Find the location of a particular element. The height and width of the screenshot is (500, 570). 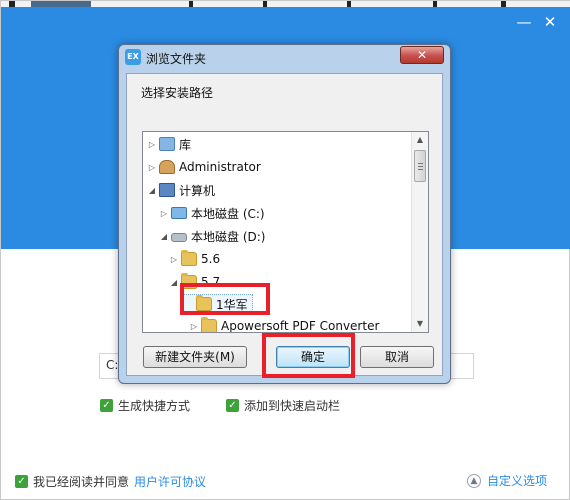

dialog-titlebar: EX 浏览文件夹 ✕ is located at coordinates (284, 57).